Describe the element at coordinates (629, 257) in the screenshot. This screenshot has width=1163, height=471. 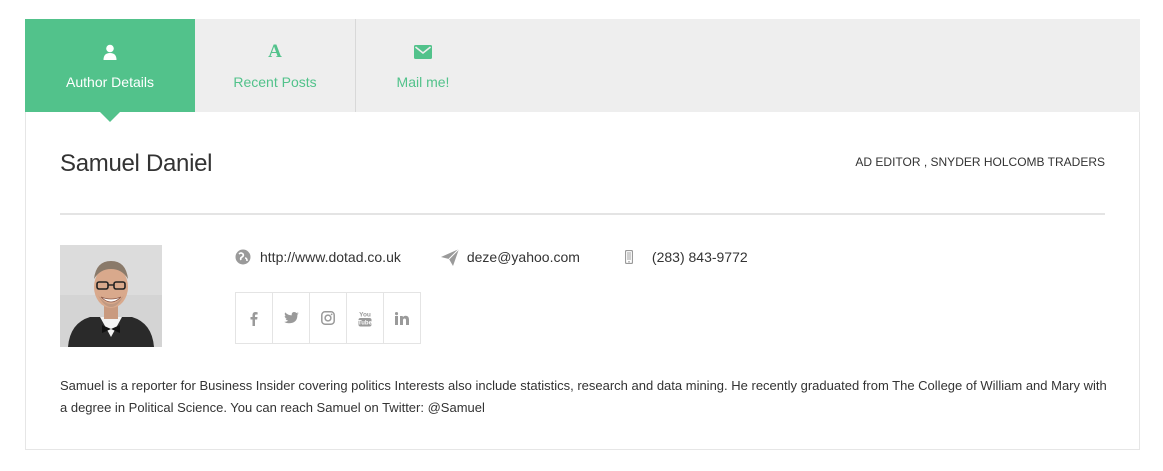
I see `mobile-phone-icon` at that location.